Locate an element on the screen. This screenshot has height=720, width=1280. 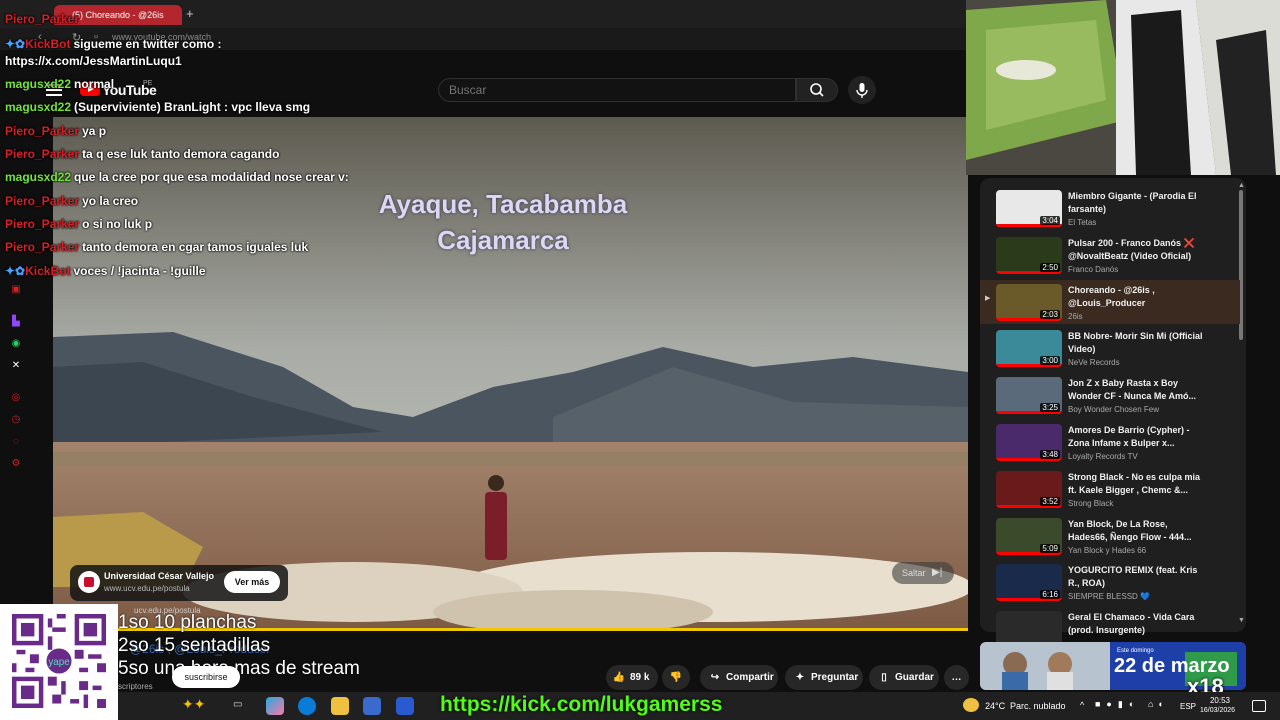
playlist-item-title: Miembro Gigante - (Parodia El farsante) is located at coordinates (1138, 203).